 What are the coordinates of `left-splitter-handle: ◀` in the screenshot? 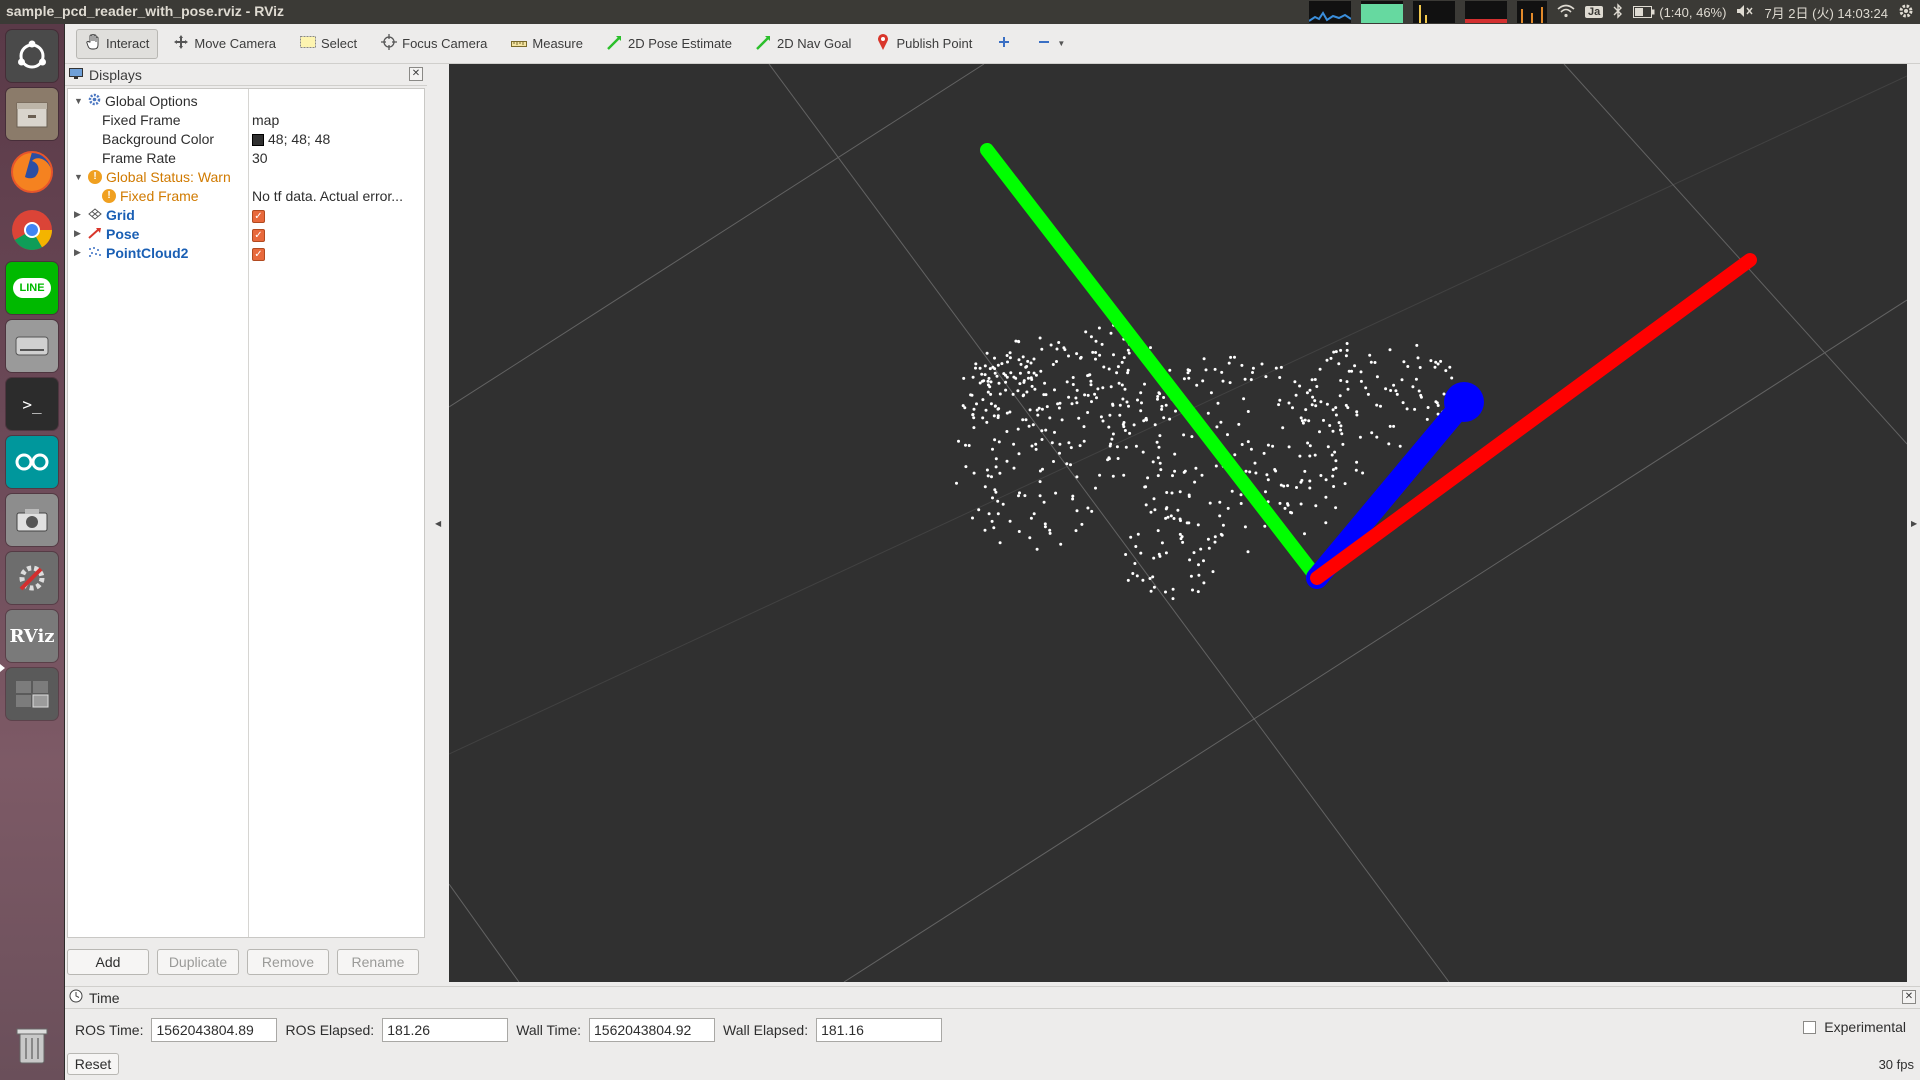 It's located at (438, 523).